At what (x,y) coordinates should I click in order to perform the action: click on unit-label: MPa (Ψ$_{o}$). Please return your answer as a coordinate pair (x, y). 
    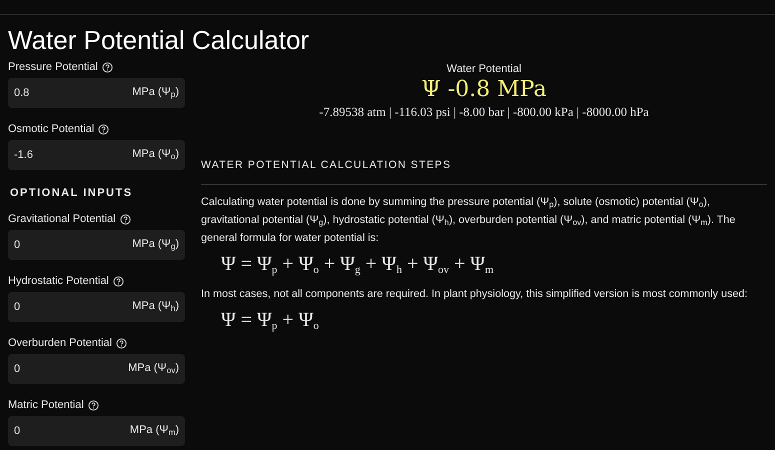
    Looking at the image, I should click on (155, 154).